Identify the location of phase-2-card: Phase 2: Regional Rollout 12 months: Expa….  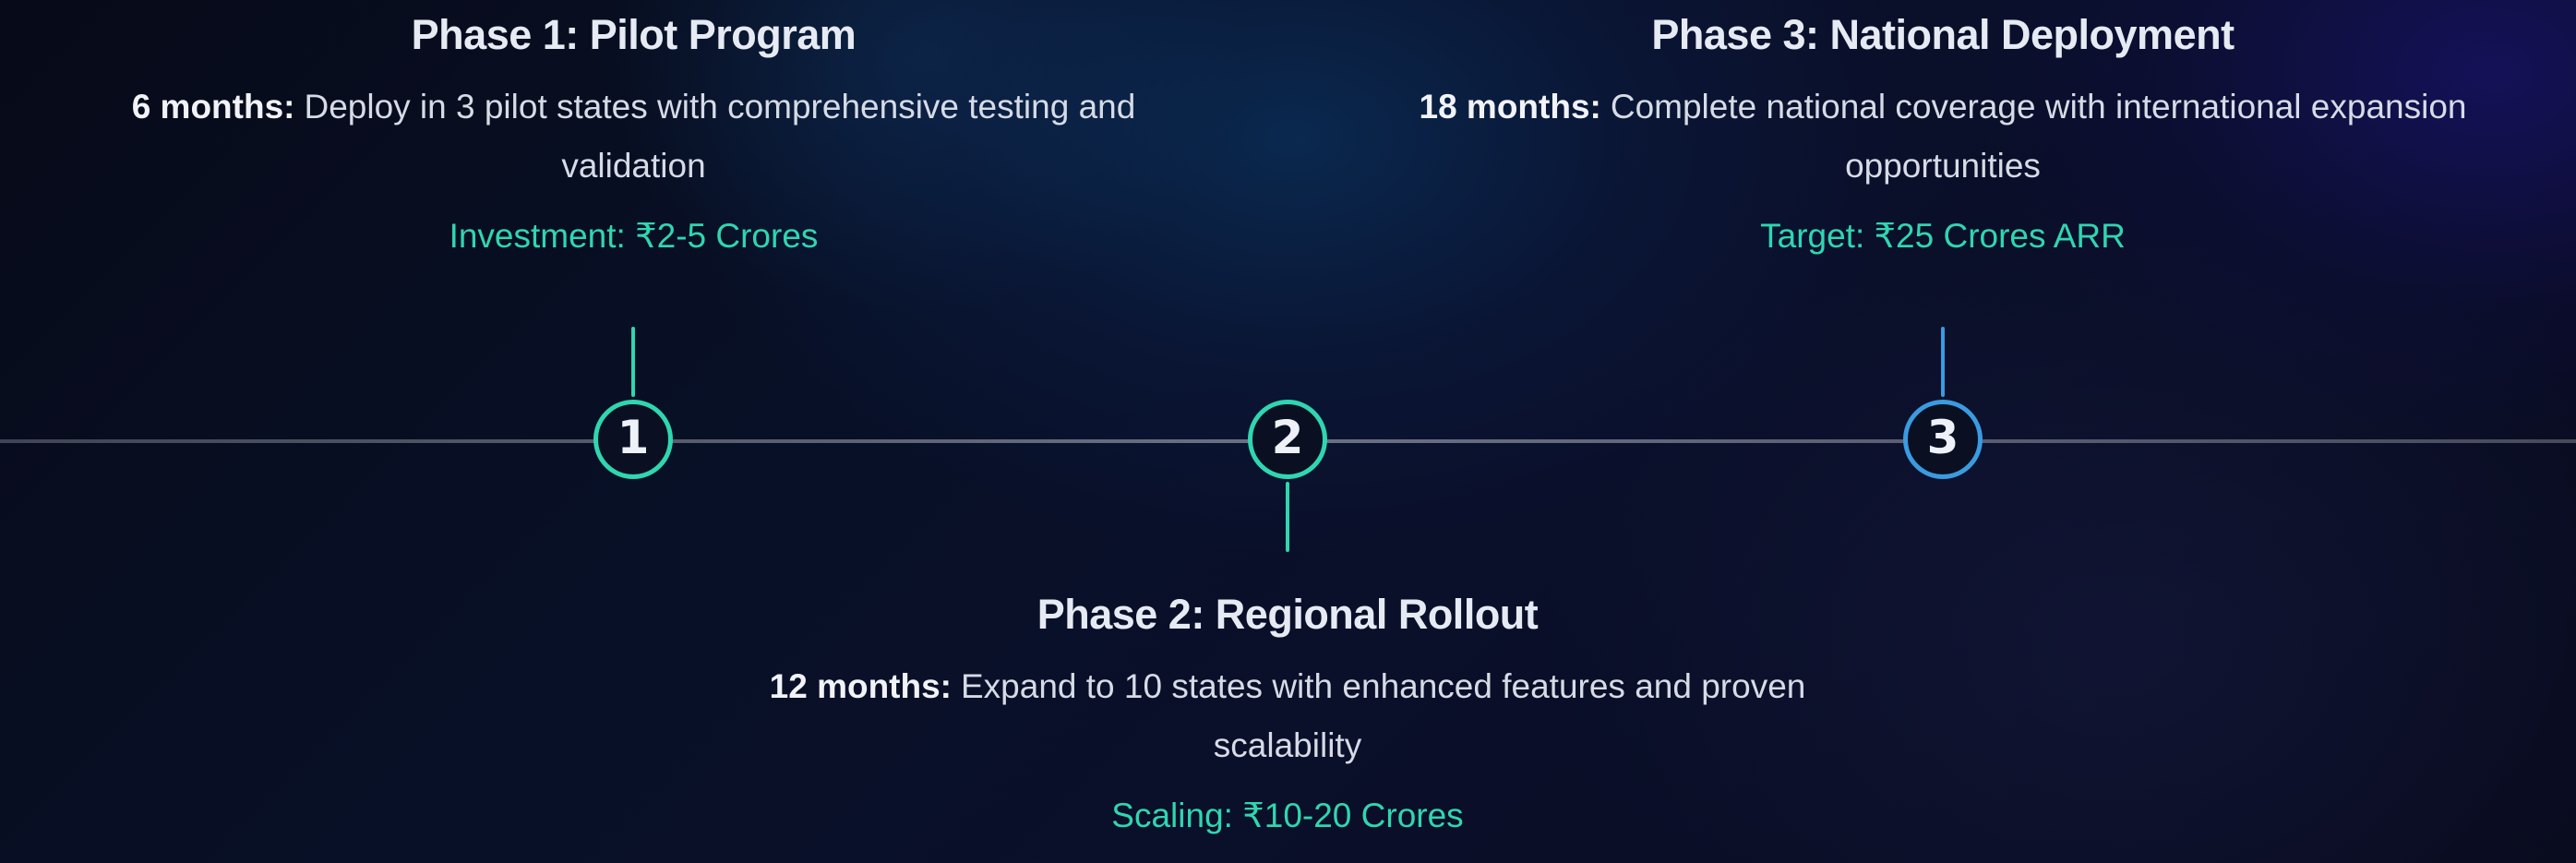
(1287, 711).